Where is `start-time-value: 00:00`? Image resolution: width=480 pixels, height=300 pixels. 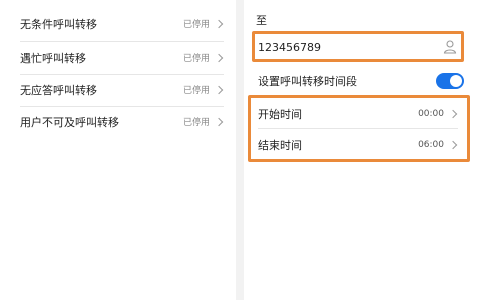 start-time-value: 00:00 is located at coordinates (431, 114).